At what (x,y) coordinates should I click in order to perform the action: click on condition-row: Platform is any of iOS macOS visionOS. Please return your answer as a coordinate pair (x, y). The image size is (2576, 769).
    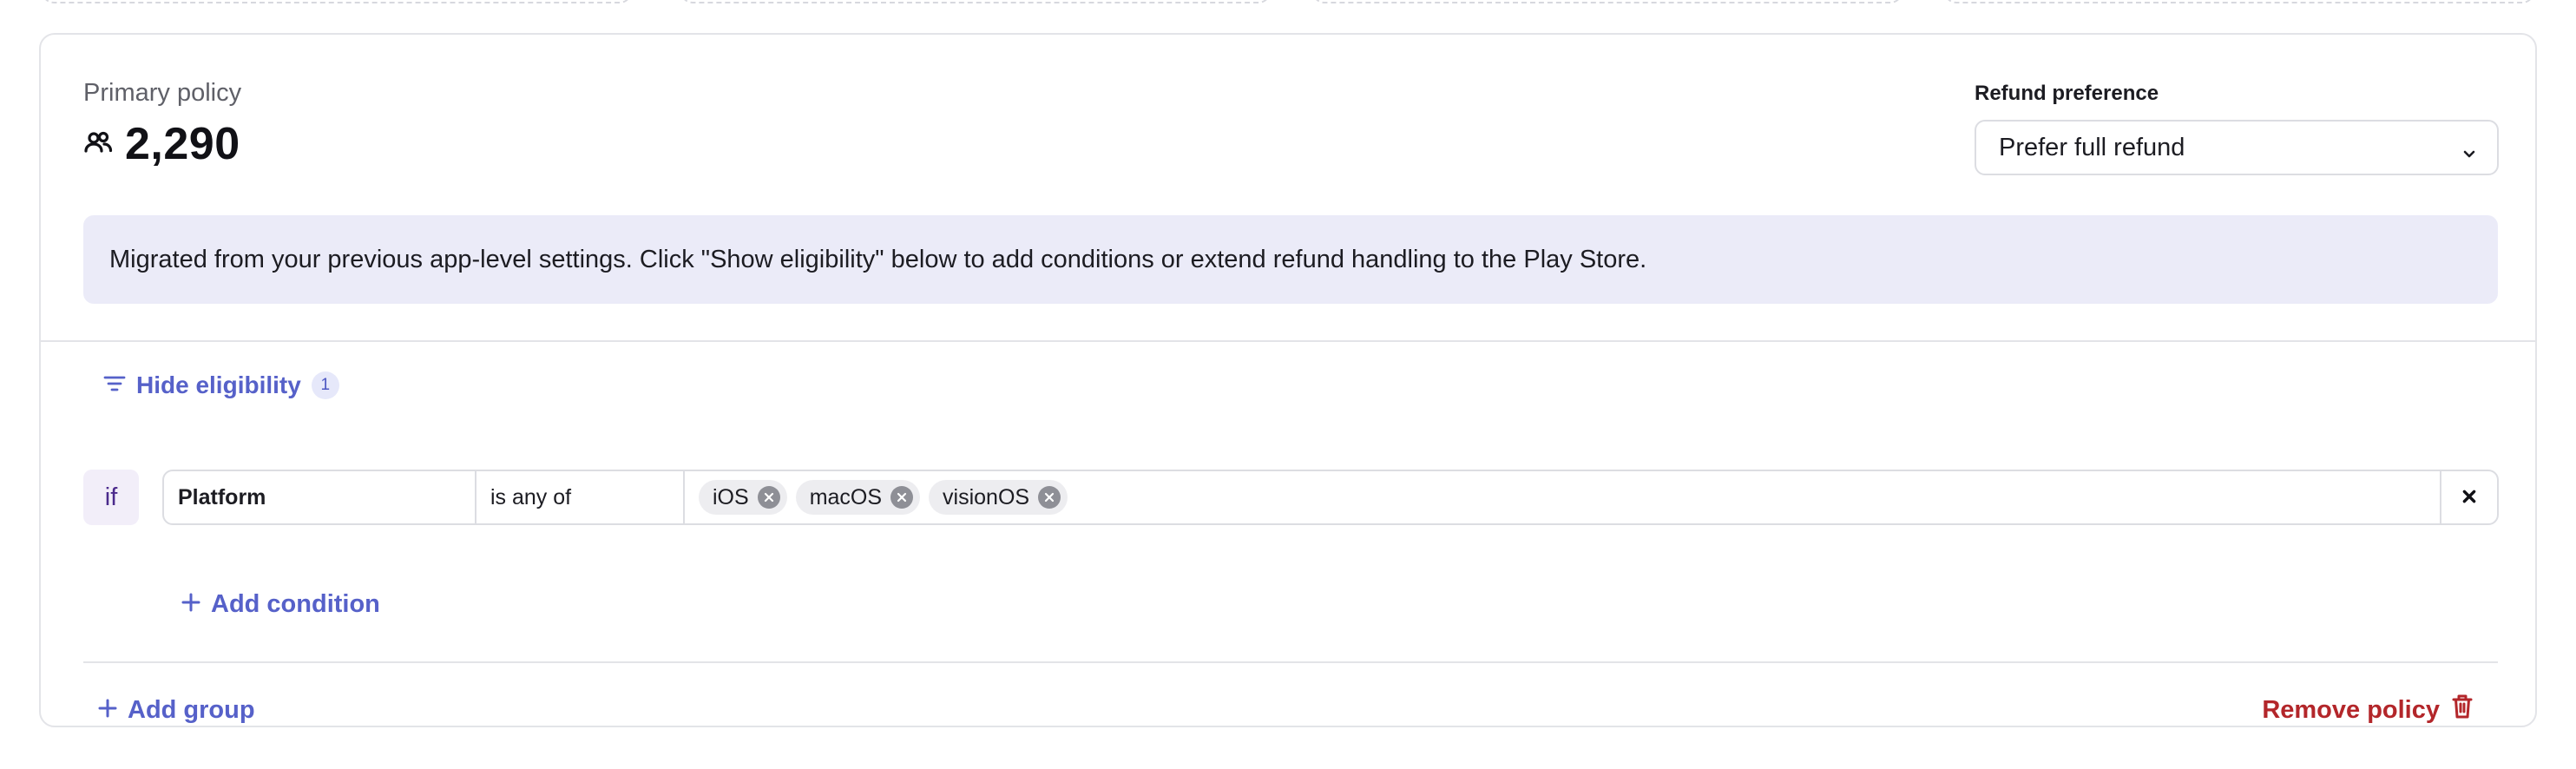
    Looking at the image, I should click on (1330, 497).